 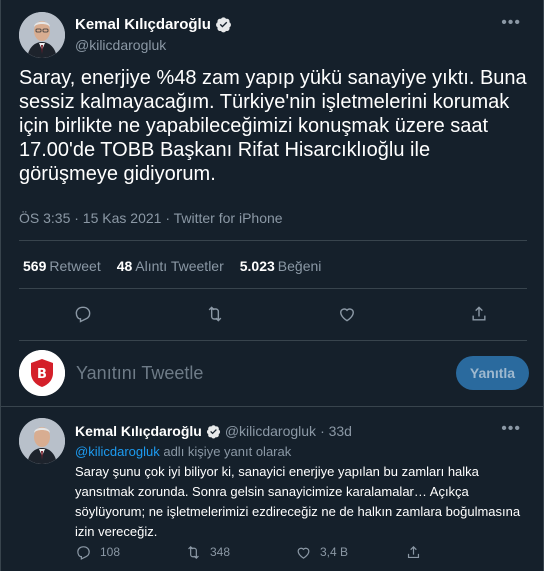 I want to click on stat-quotes: 48 Alıntı Tweetler, so click(x=170, y=266).